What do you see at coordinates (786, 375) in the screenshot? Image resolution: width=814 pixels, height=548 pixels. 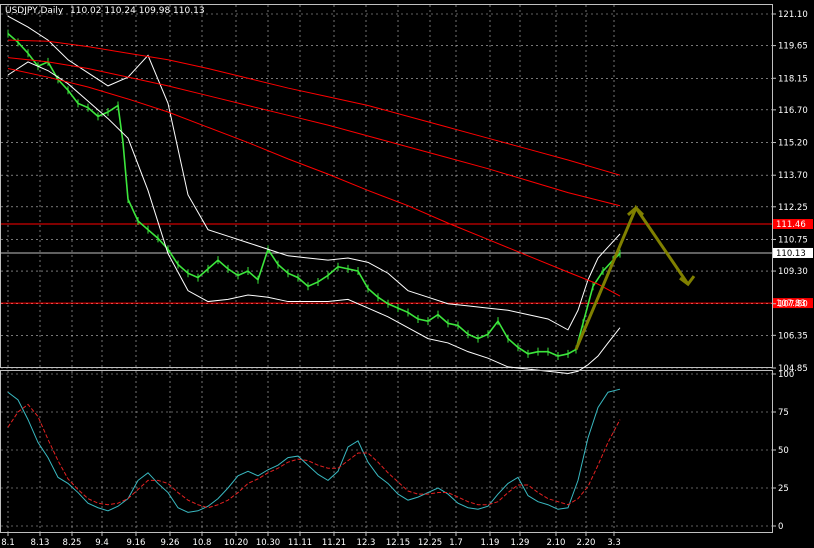 I see `osc-tick-label: 100` at bounding box center [786, 375].